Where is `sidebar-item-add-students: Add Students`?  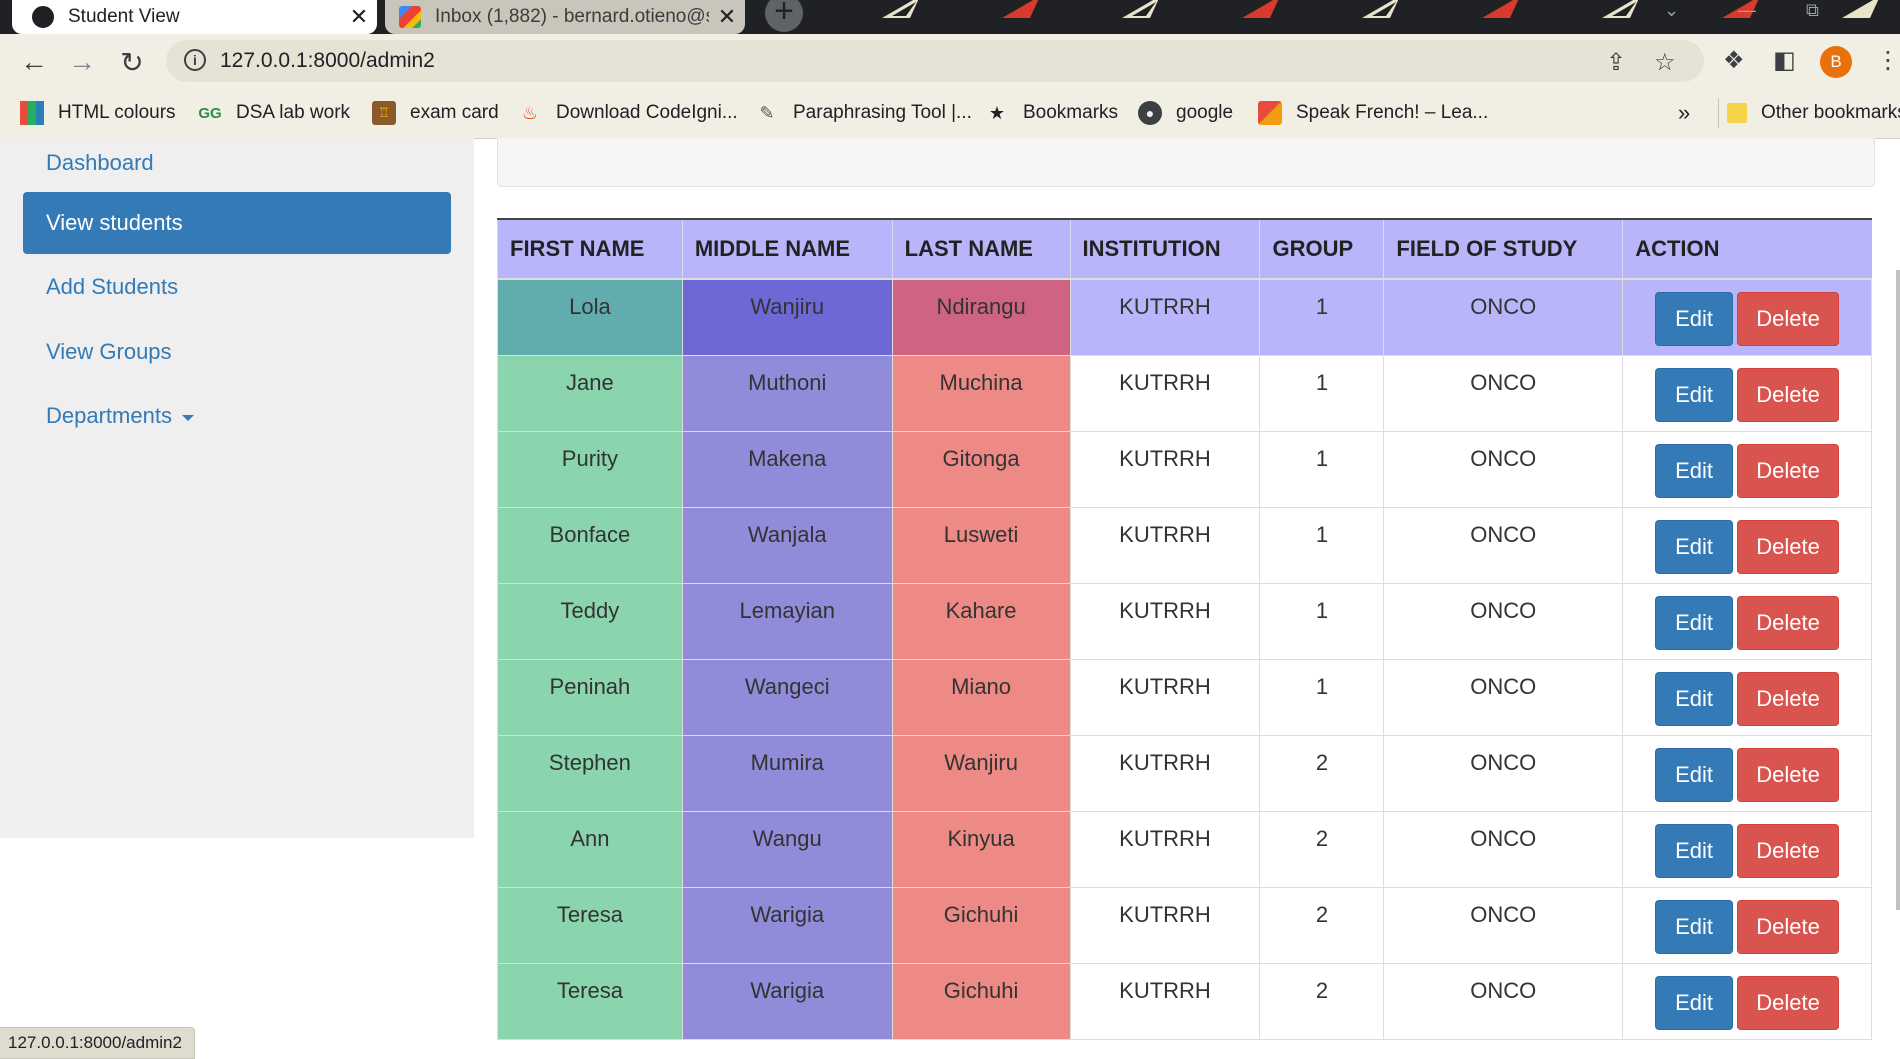 sidebar-item-add-students: Add Students is located at coordinates (237, 287).